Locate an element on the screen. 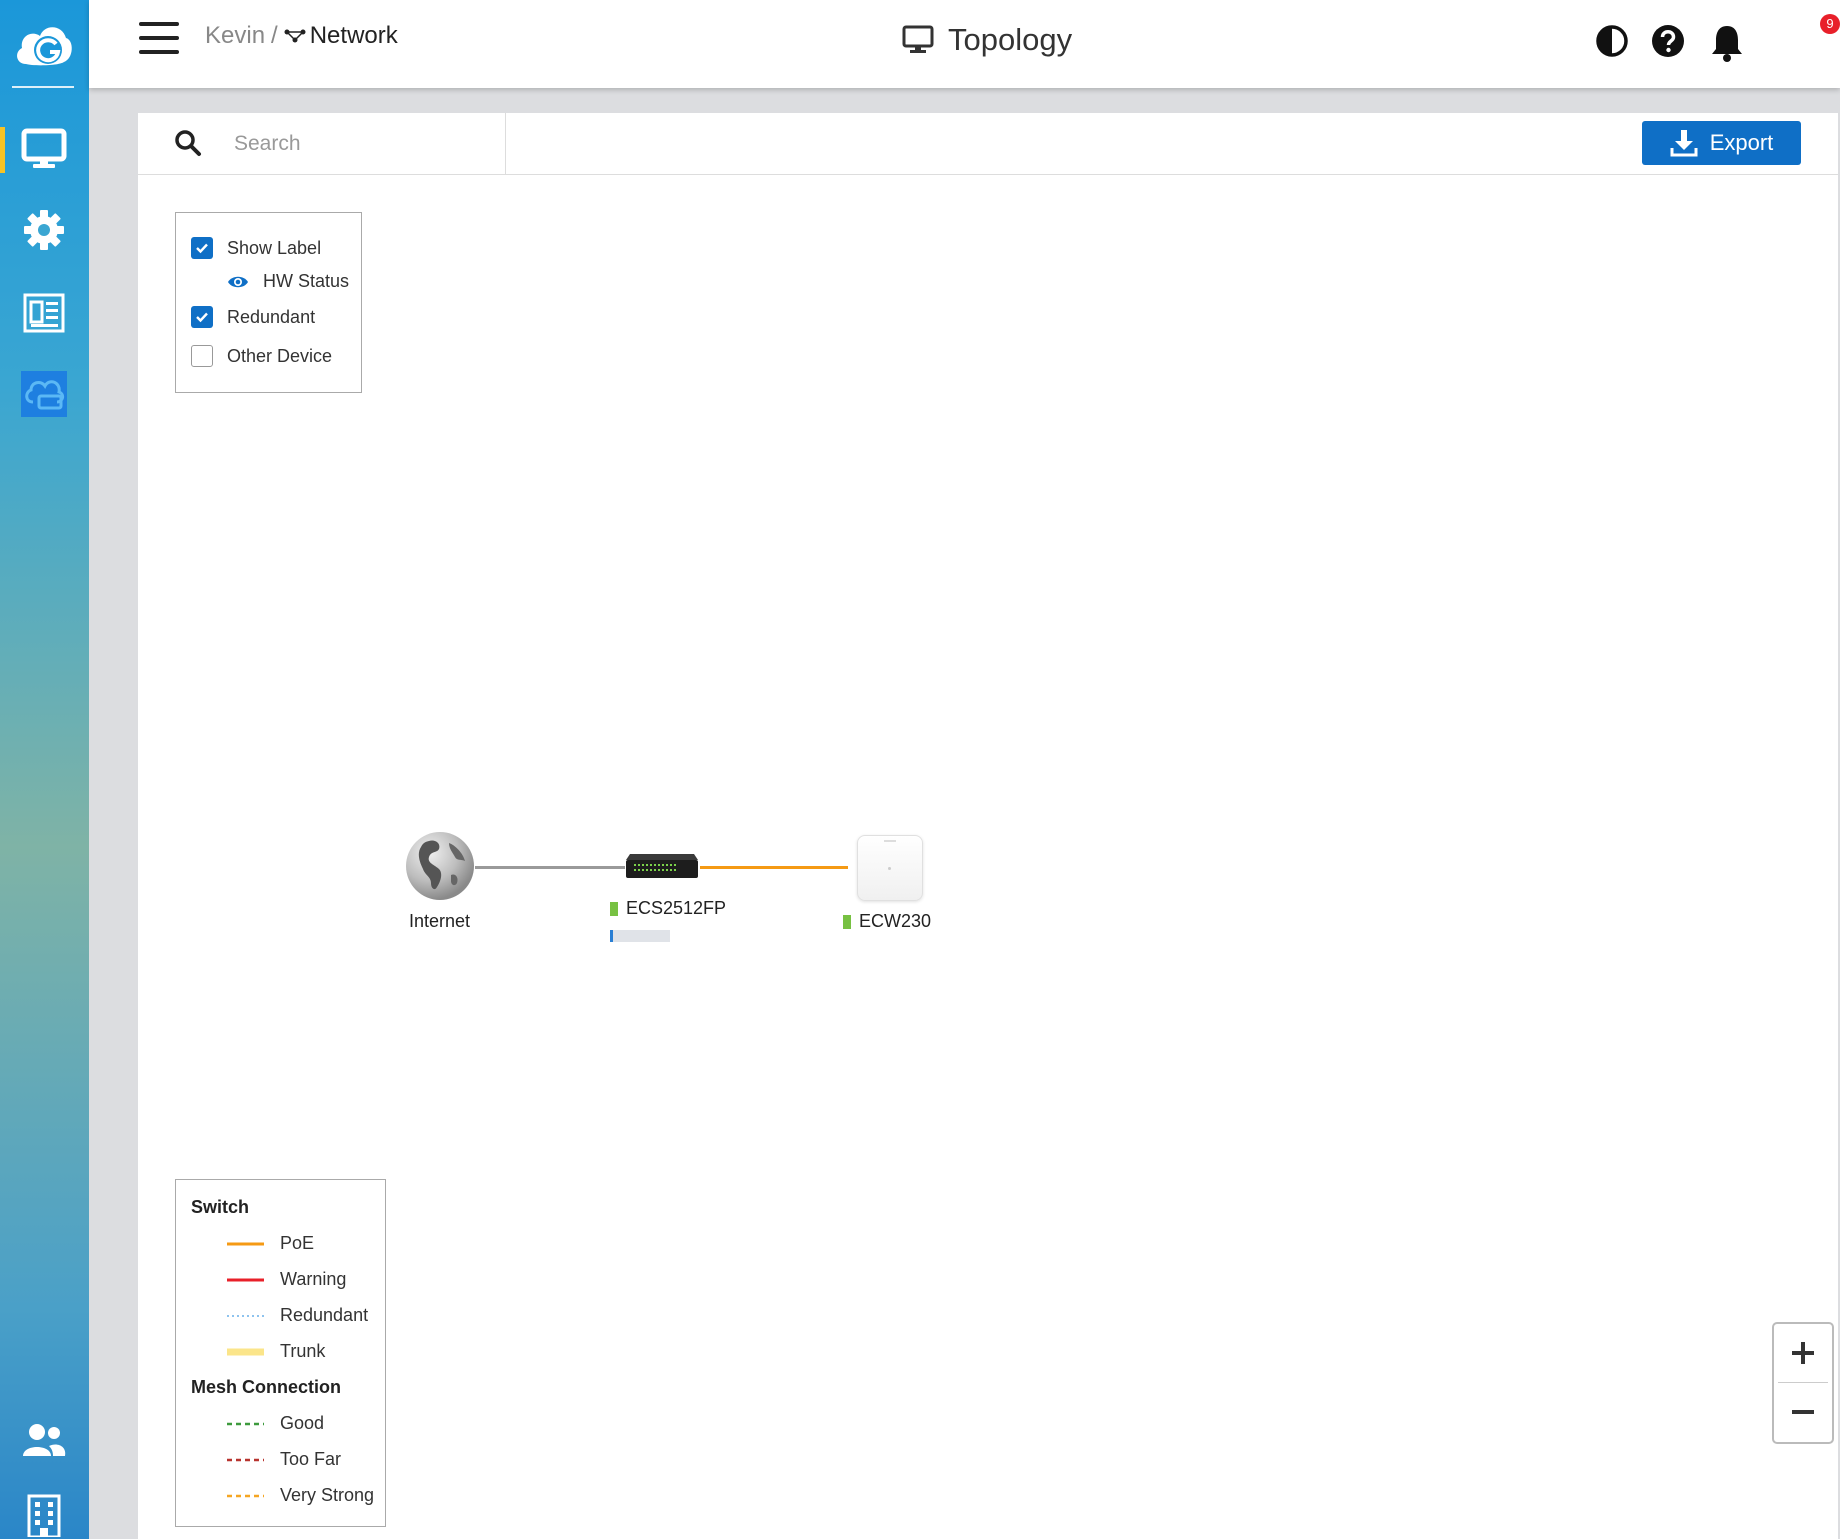 The width and height of the screenshot is (1840, 1539). good-line-swatch is located at coordinates (245, 1423).